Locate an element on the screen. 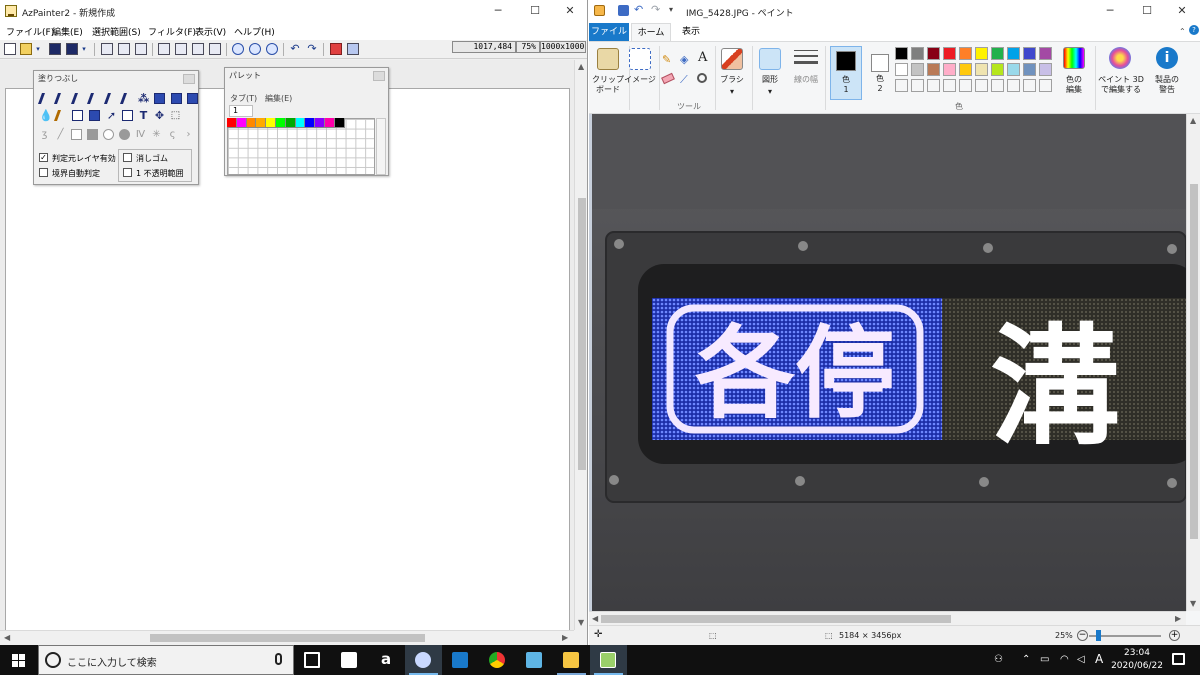 The image size is (1200, 675). color-picker-icon: ⟋ is located at coordinates (686, 80).